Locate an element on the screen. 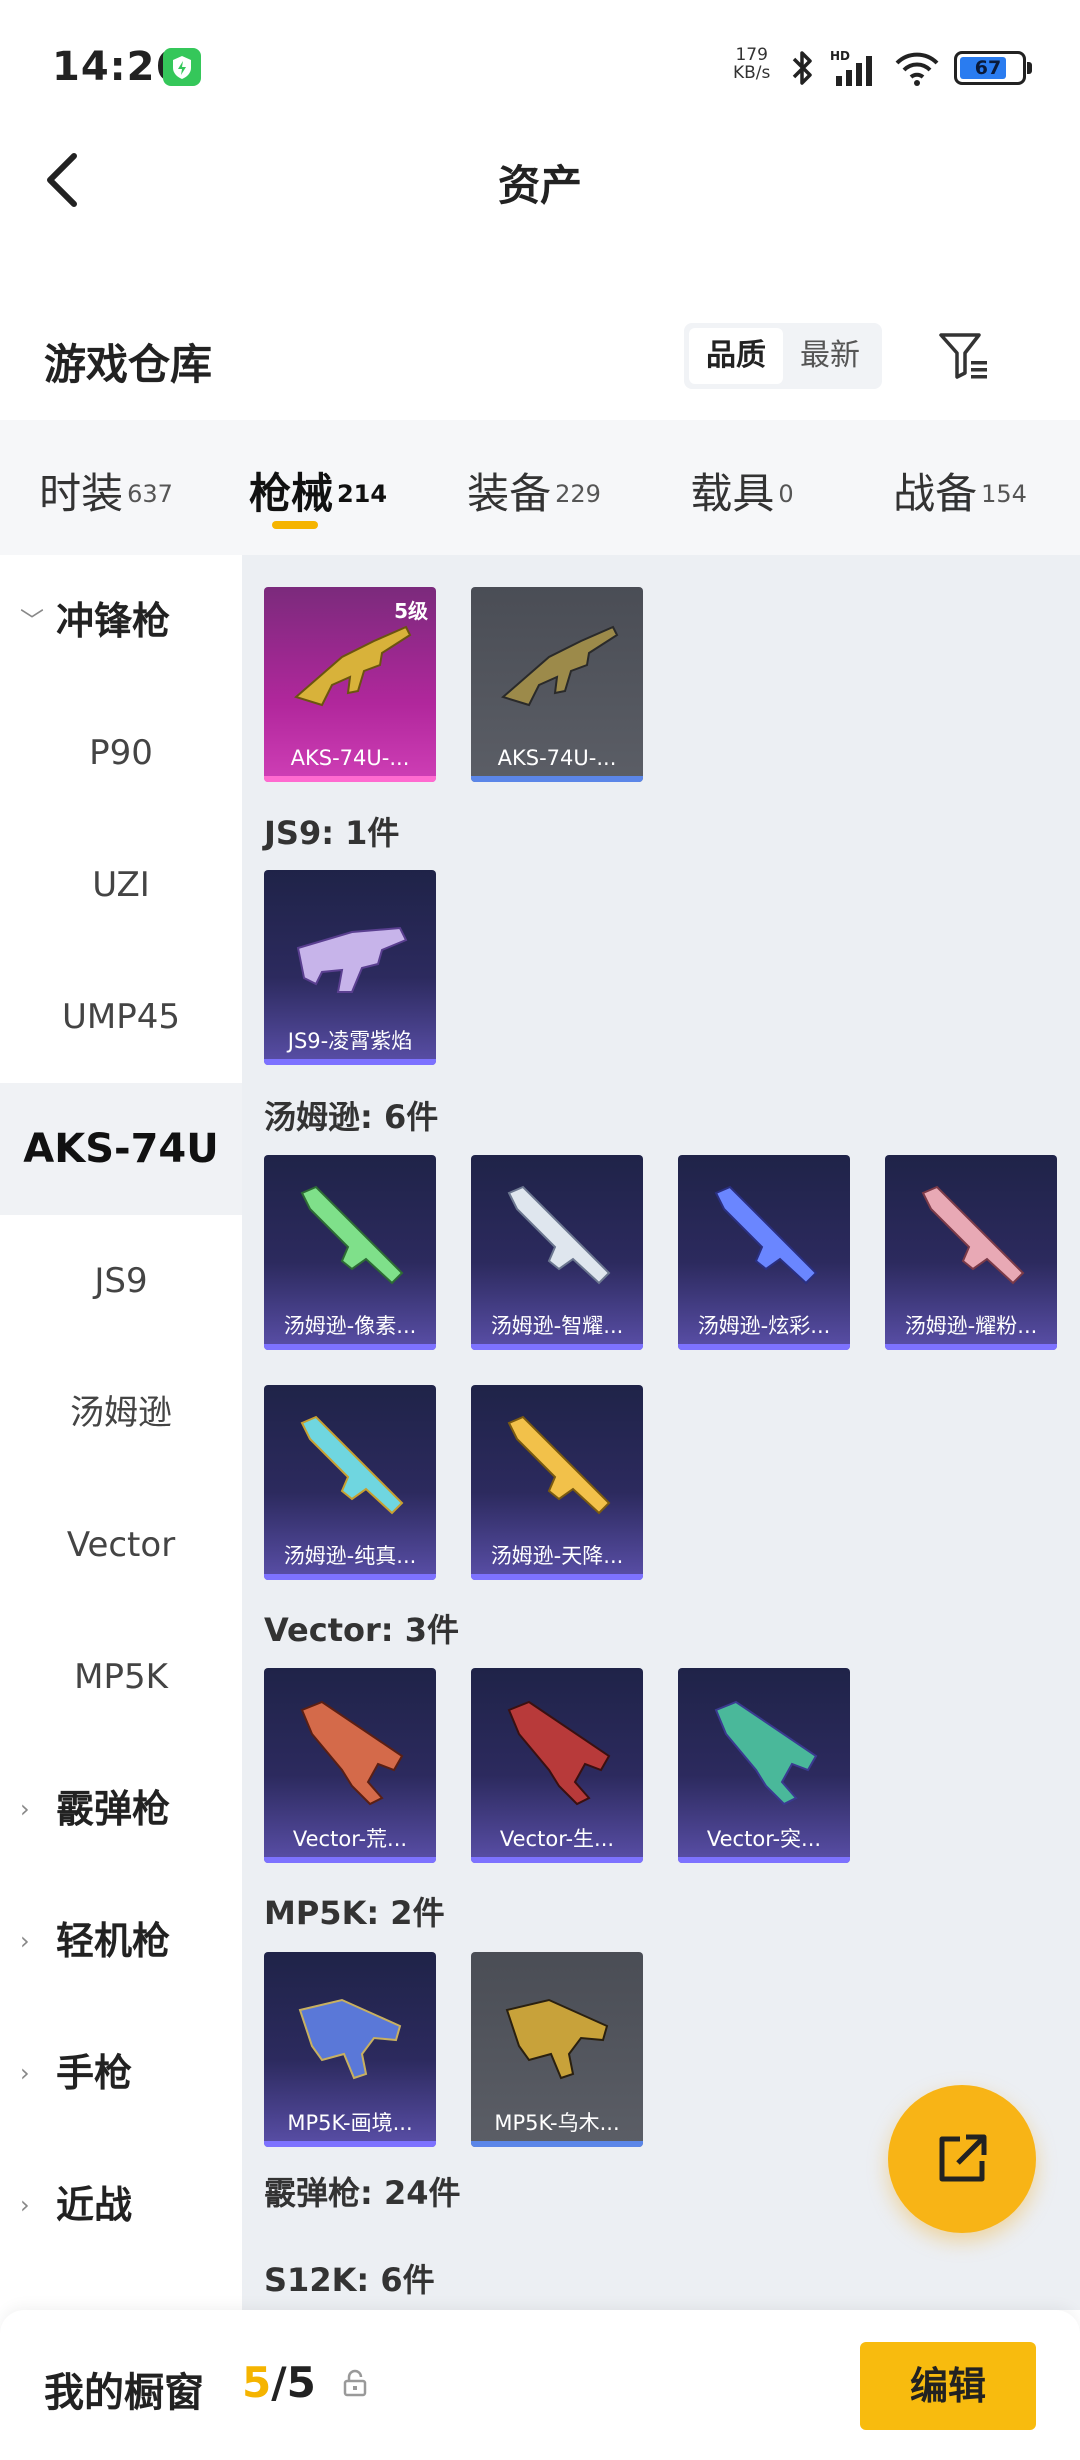  network-speed: 179 KB/s is located at coordinates (751, 64).